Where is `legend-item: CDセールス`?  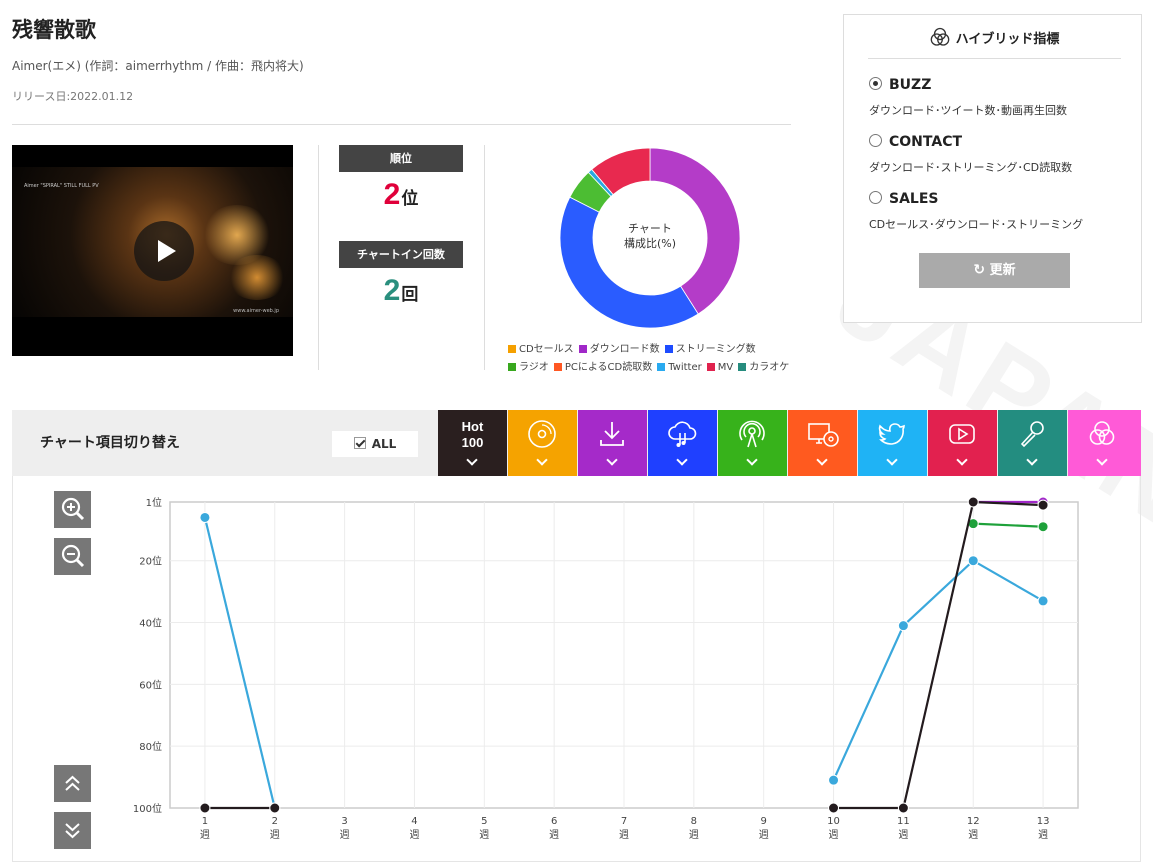 legend-item: CDセールス is located at coordinates (541, 349).